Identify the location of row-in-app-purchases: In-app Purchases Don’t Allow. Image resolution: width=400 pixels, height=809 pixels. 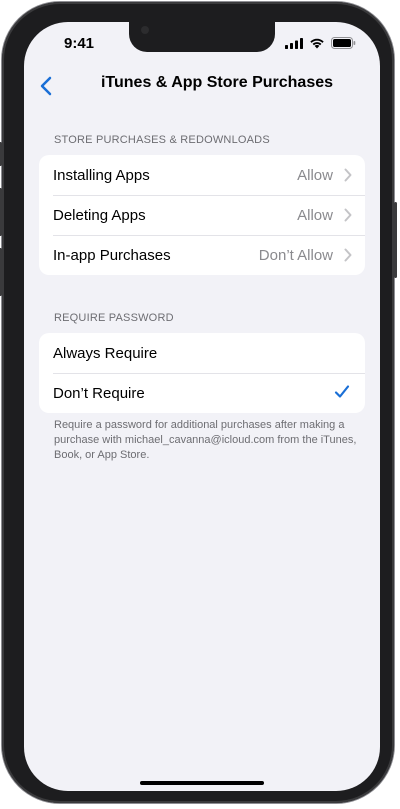
(202, 255).